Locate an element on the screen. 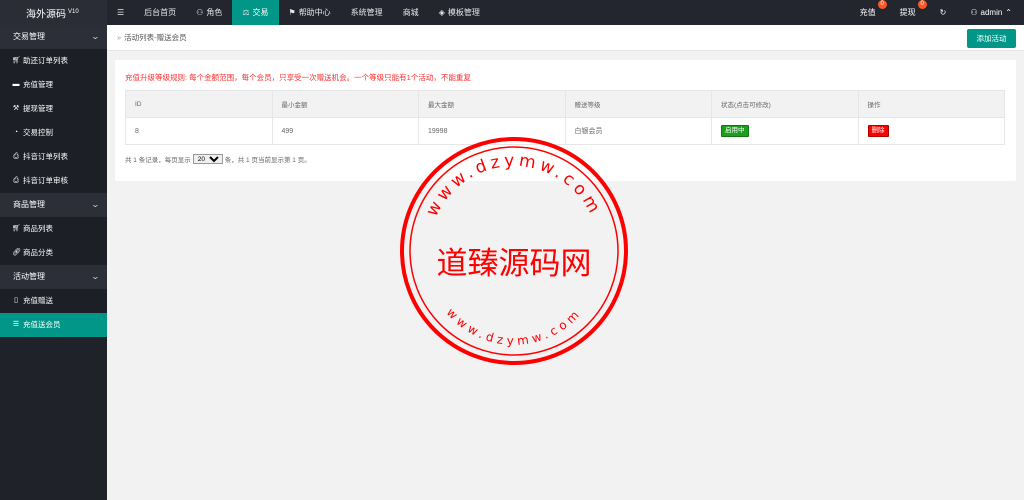 This screenshot has width=1024, height=500. app-logo: 海外源码 V10 is located at coordinates (53, 12).